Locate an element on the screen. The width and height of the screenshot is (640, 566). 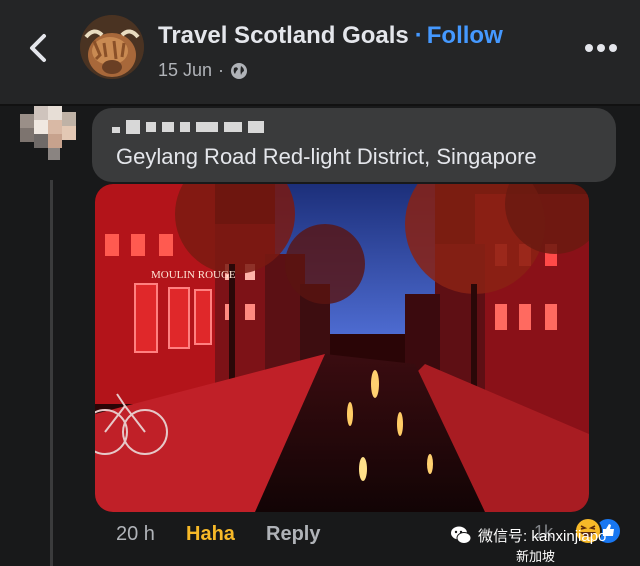
post-title-row: Travel Scotland Goals · Follow is located at coordinates (330, 36).